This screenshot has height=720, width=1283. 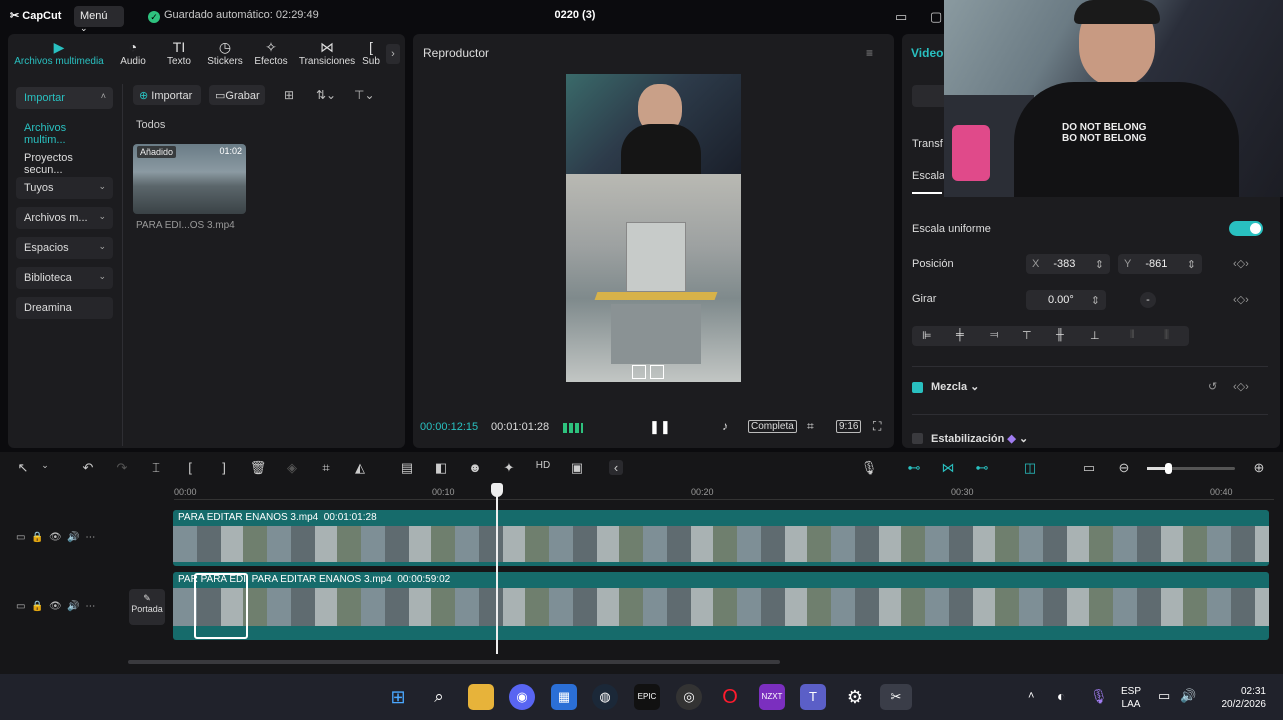 I want to click on search-icon: ⌕, so click(x=439, y=697).